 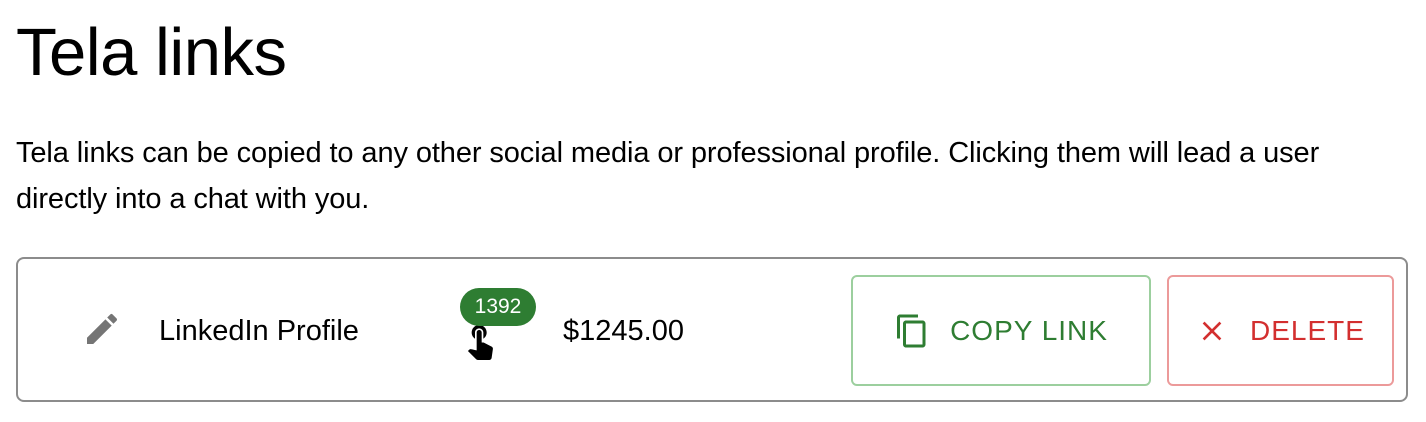 I want to click on edit-link-button, so click(x=102, y=331).